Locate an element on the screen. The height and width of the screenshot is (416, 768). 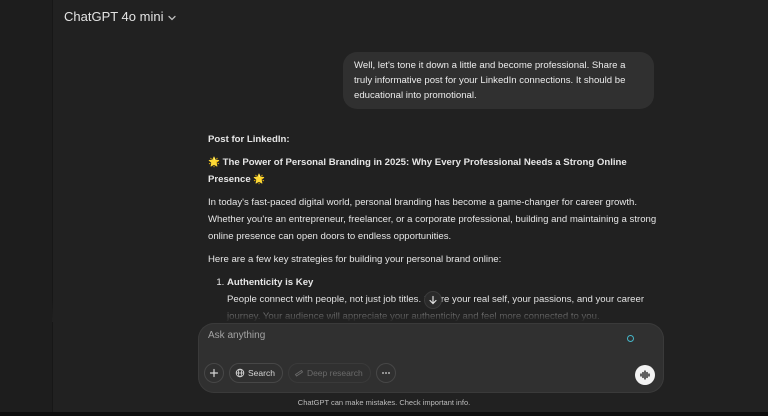
plus-icon is located at coordinates (214, 373).